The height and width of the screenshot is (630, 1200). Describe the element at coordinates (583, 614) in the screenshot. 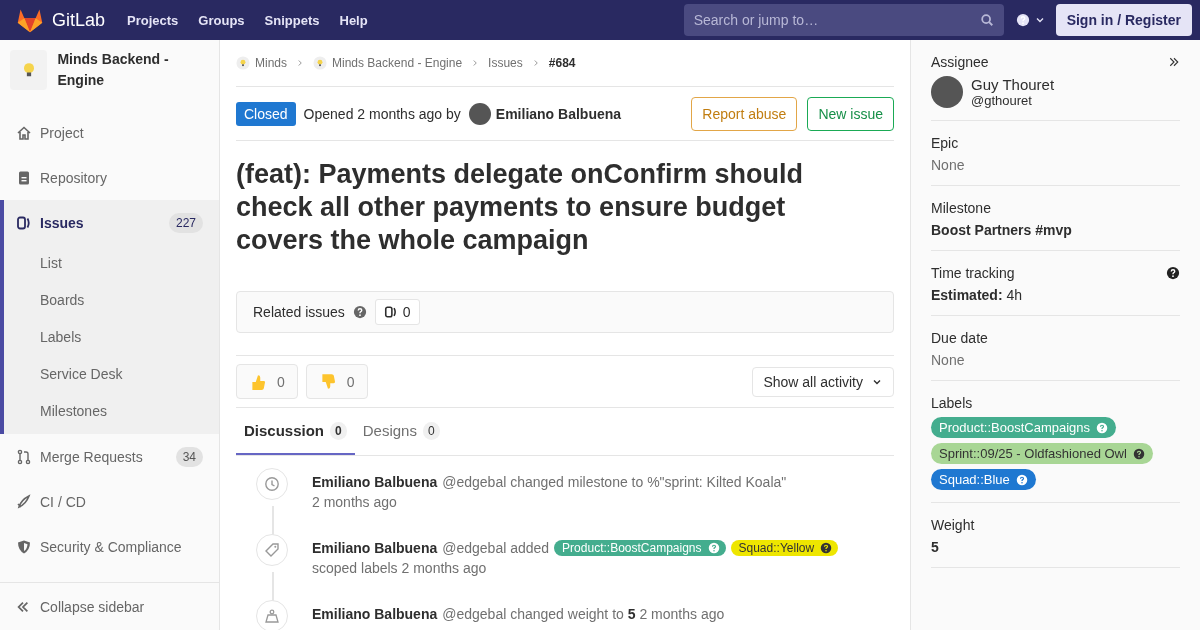

I see `event-text: @edgebal changed weight to 5 2 months ago` at that location.